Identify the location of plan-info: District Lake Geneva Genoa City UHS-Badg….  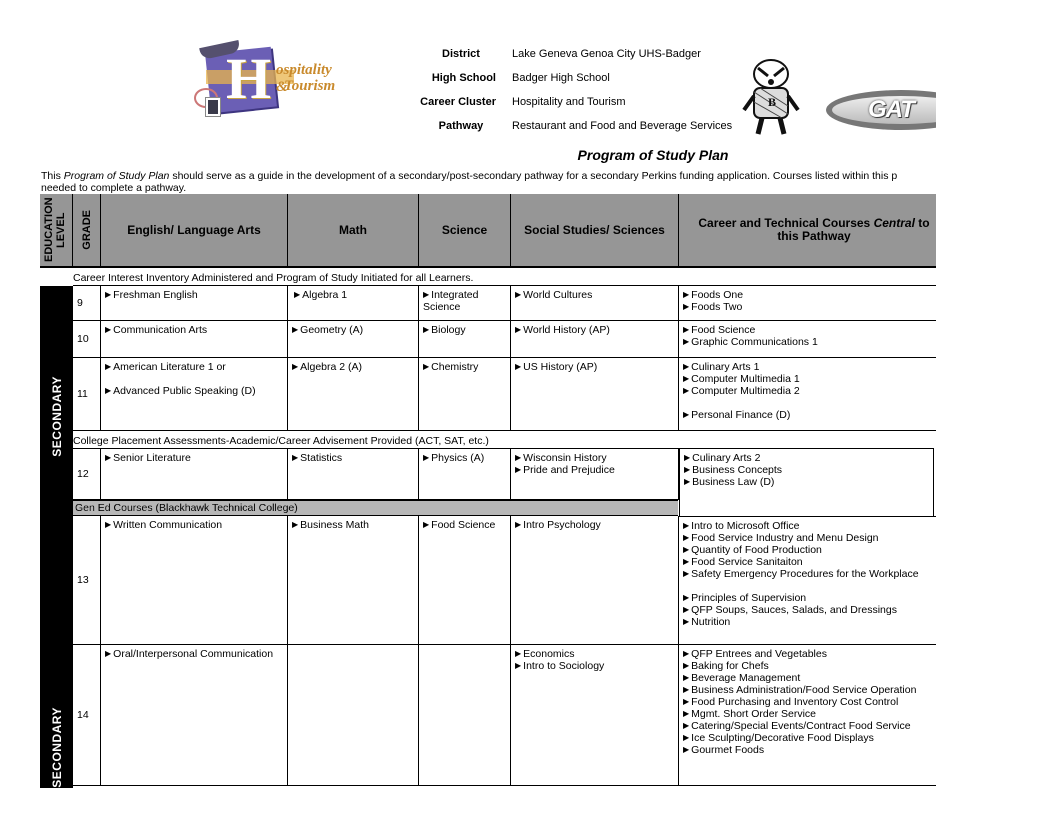
(576, 96).